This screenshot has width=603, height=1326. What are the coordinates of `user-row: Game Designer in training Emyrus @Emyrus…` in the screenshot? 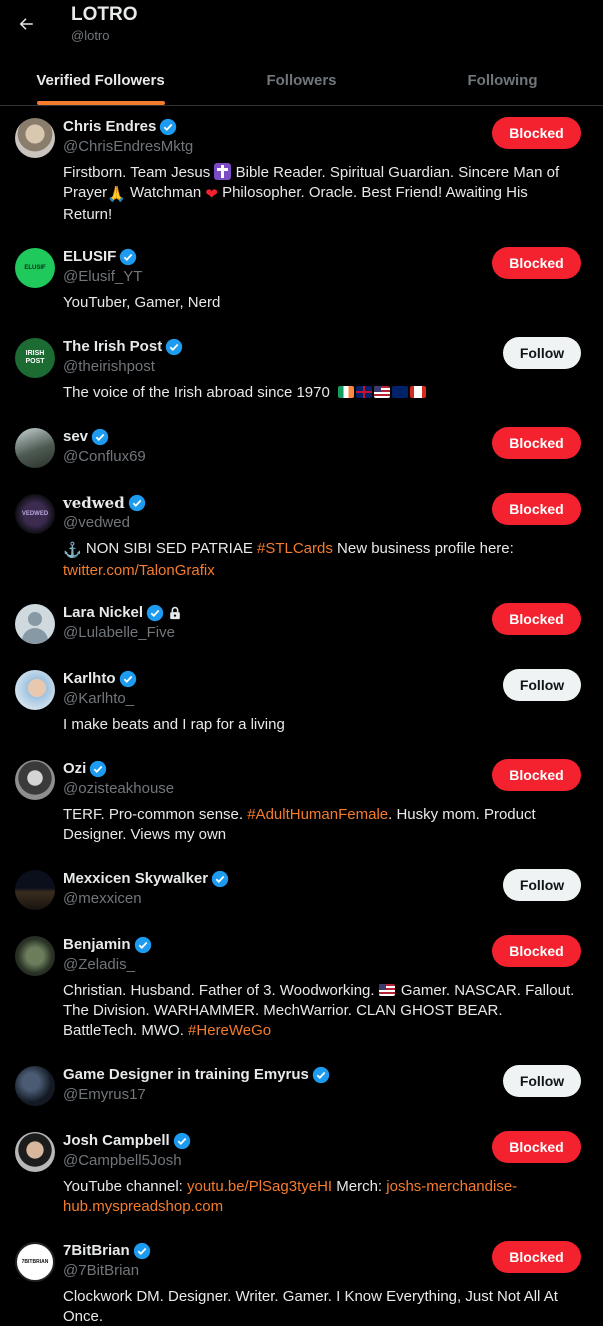 It's located at (301, 1087).